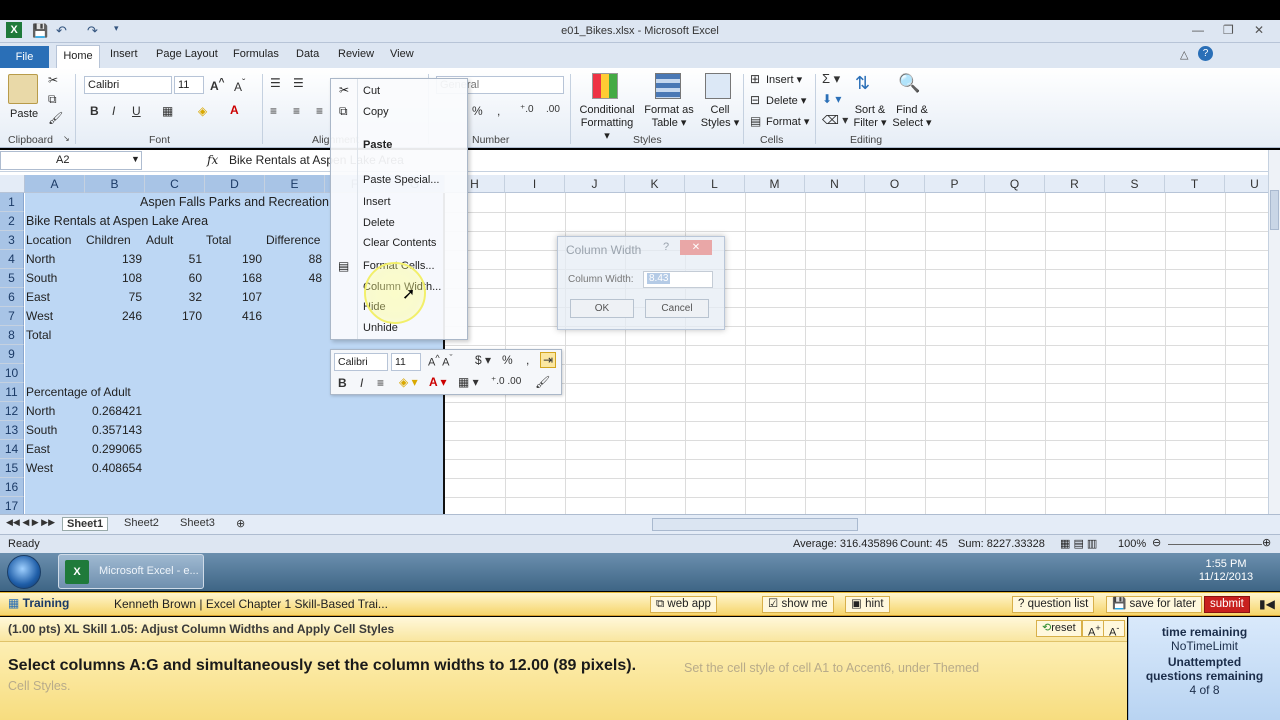 The width and height of the screenshot is (1280, 720). Describe the element at coordinates (113, 111) in the screenshot. I see `italic-icon: I` at that location.